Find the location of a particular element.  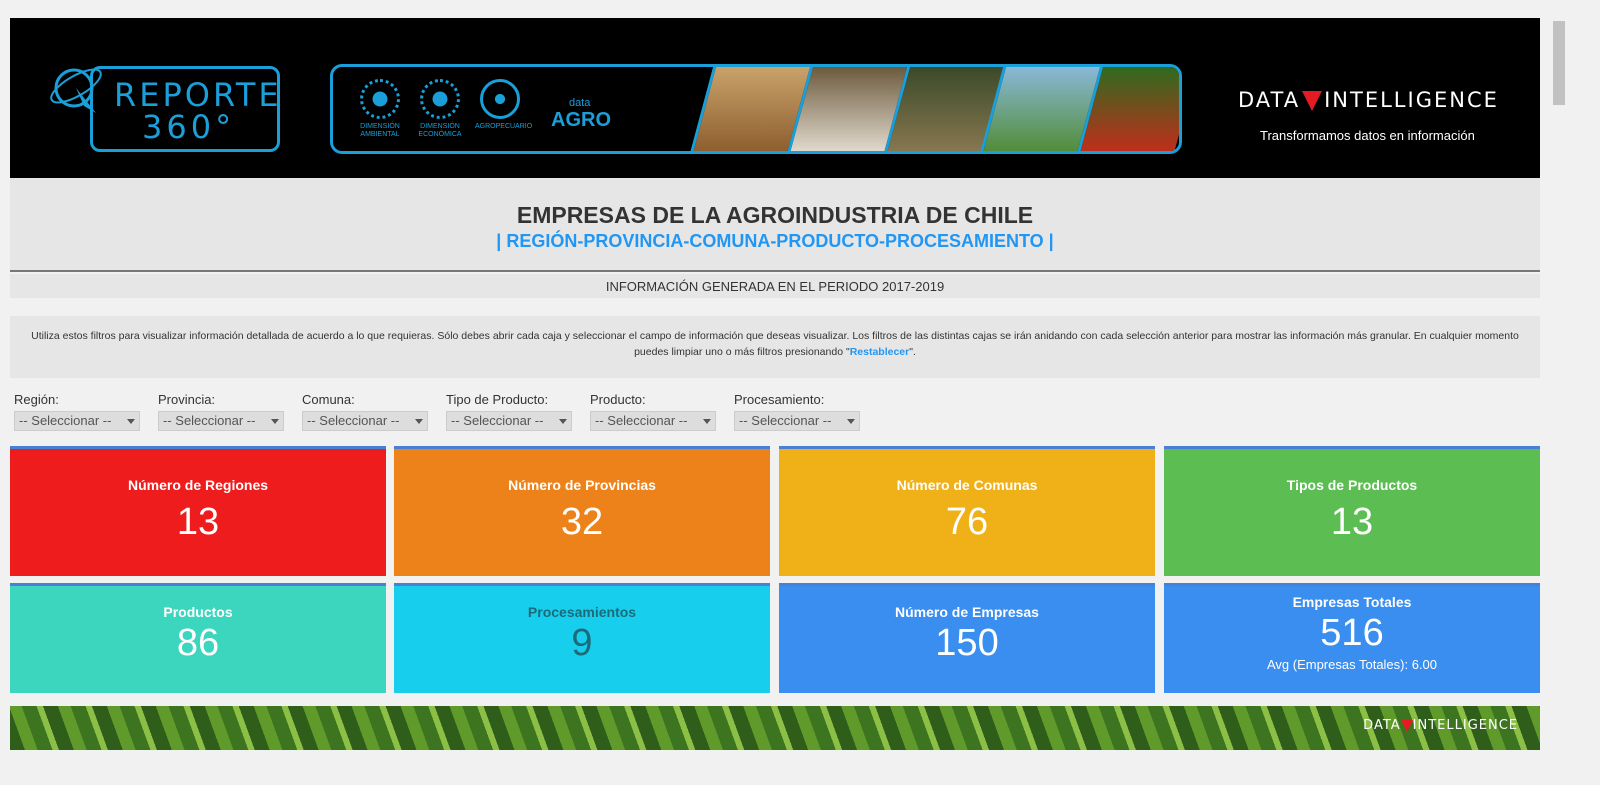

reporte-360-logo: REPORTE 360° is located at coordinates (164, 106).